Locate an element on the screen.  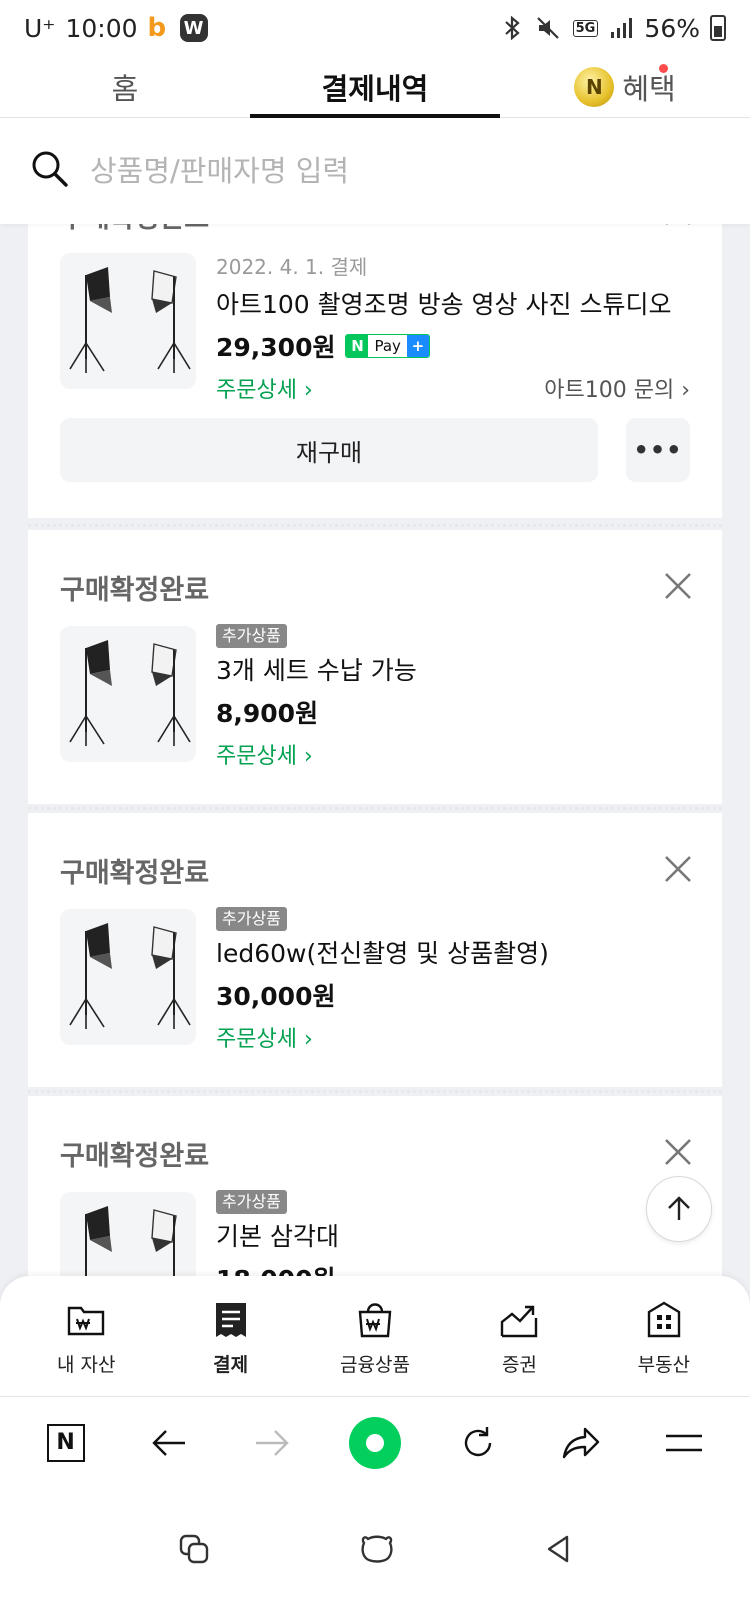
order-info: 추가상품 3개 세트 수납 가능 8,900원 주문상세 › is located at coordinates (453, 699).